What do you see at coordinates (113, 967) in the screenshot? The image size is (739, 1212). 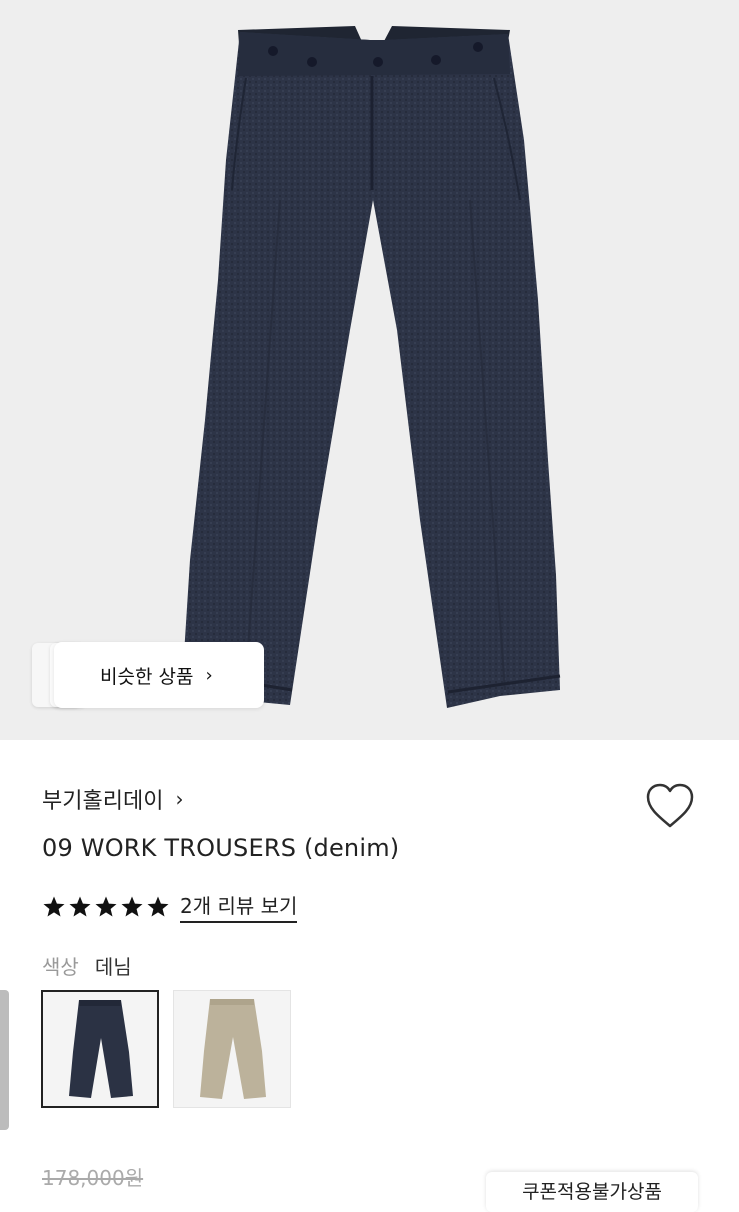 I see `color-value: 데님` at bounding box center [113, 967].